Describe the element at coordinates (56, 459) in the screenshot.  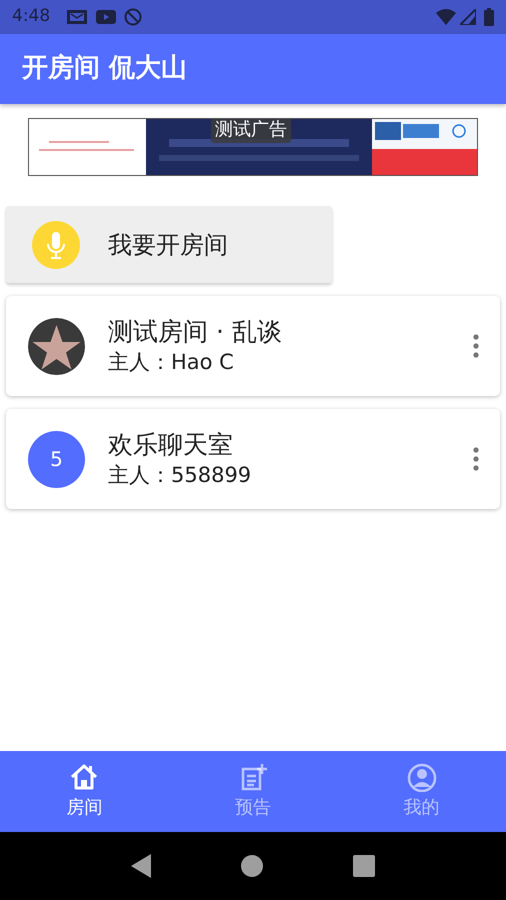
I see `room-avatar: 5` at that location.